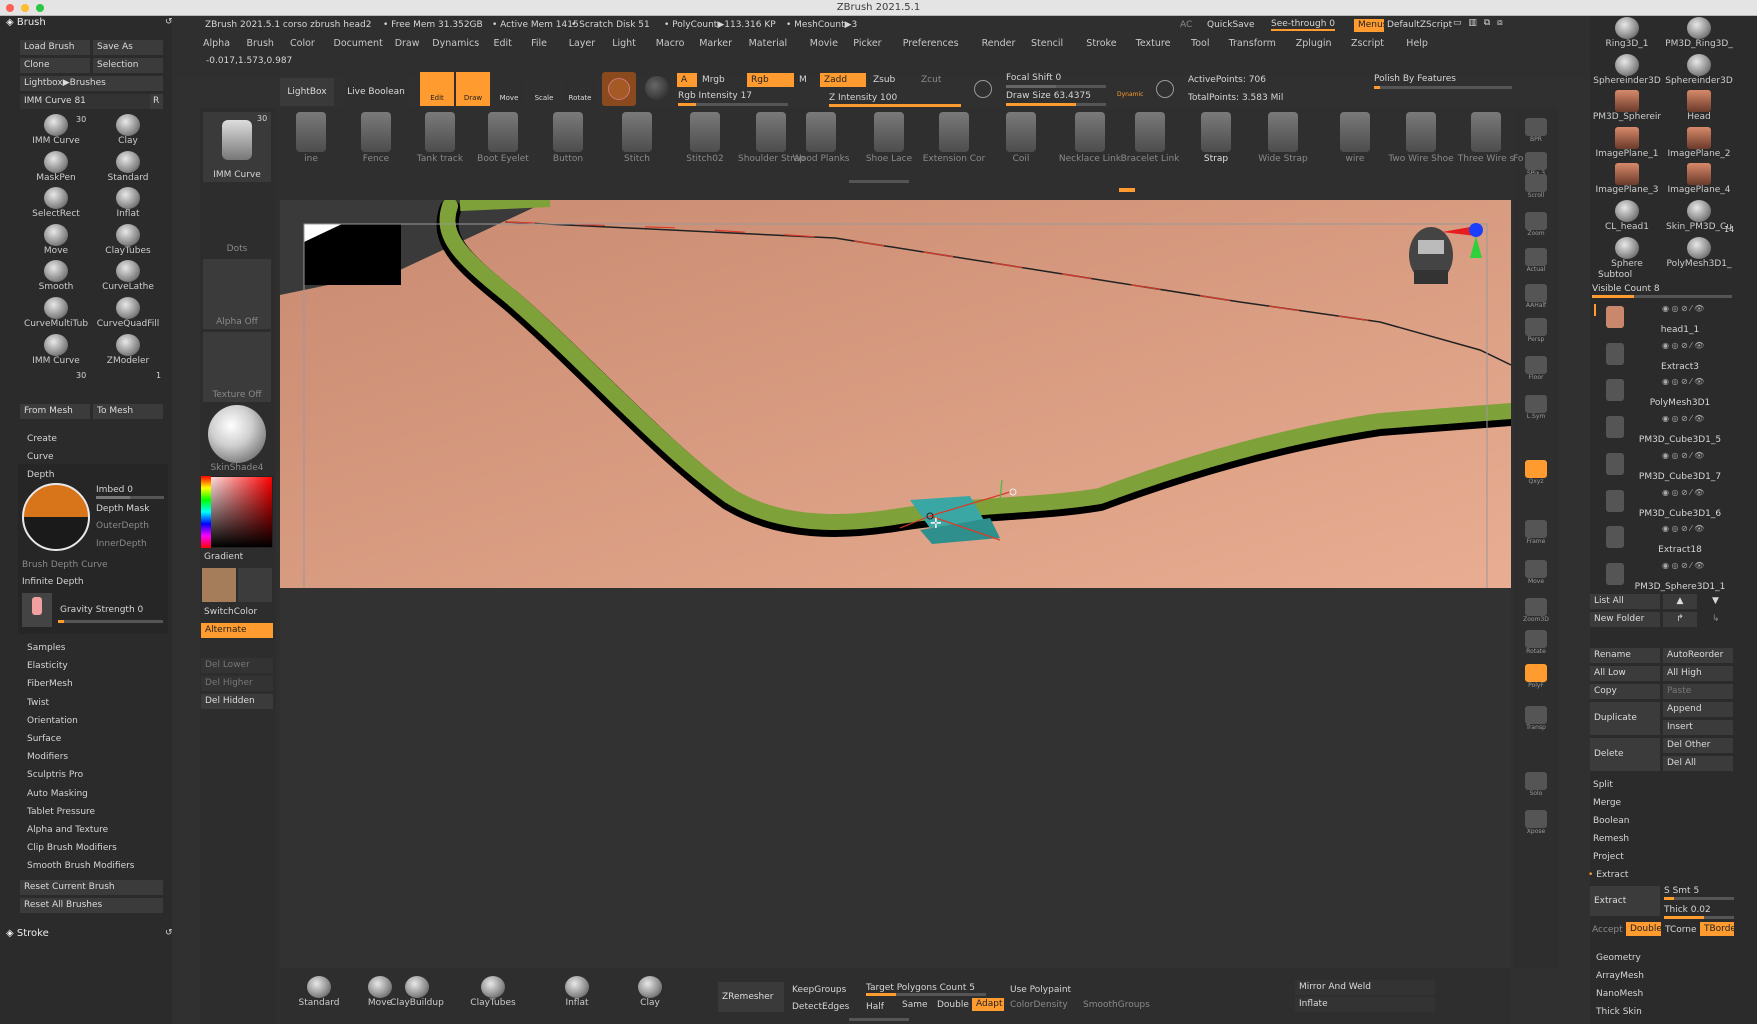  What do you see at coordinates (1033, 78) in the screenshot?
I see `focal-shift-slider: Focal Shift 0` at bounding box center [1033, 78].